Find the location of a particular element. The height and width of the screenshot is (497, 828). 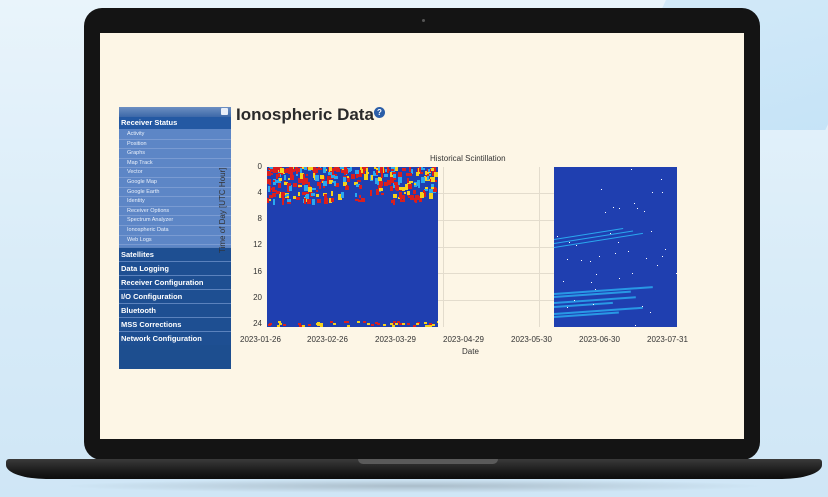

sidebar-sub-item: Position is located at coordinates (175, 145).